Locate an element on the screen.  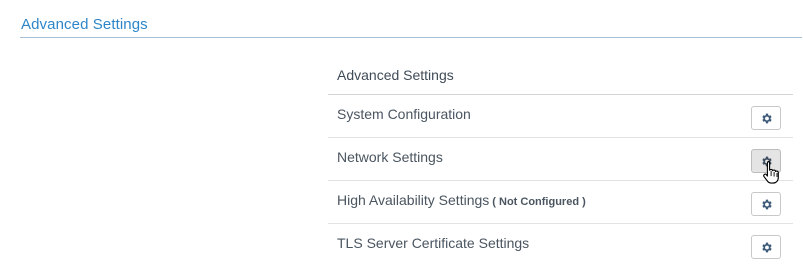
high-availability-settings-button is located at coordinates (766, 204).